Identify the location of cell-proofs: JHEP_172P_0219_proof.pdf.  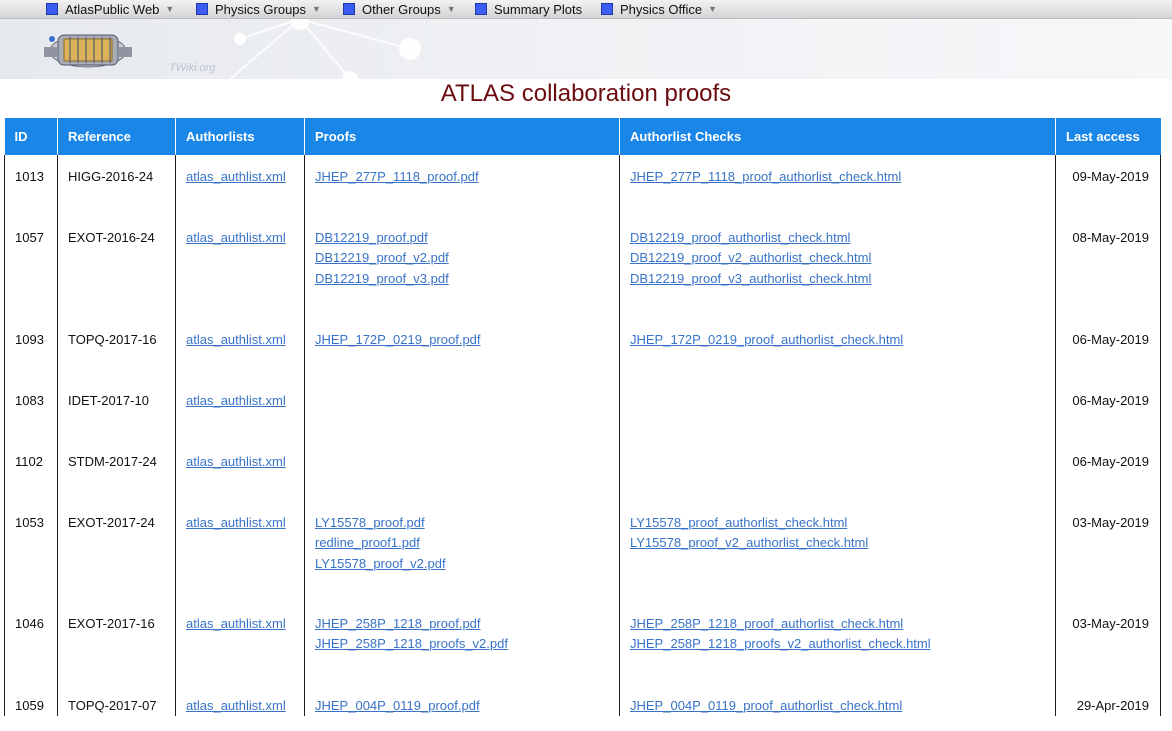
(462, 348).